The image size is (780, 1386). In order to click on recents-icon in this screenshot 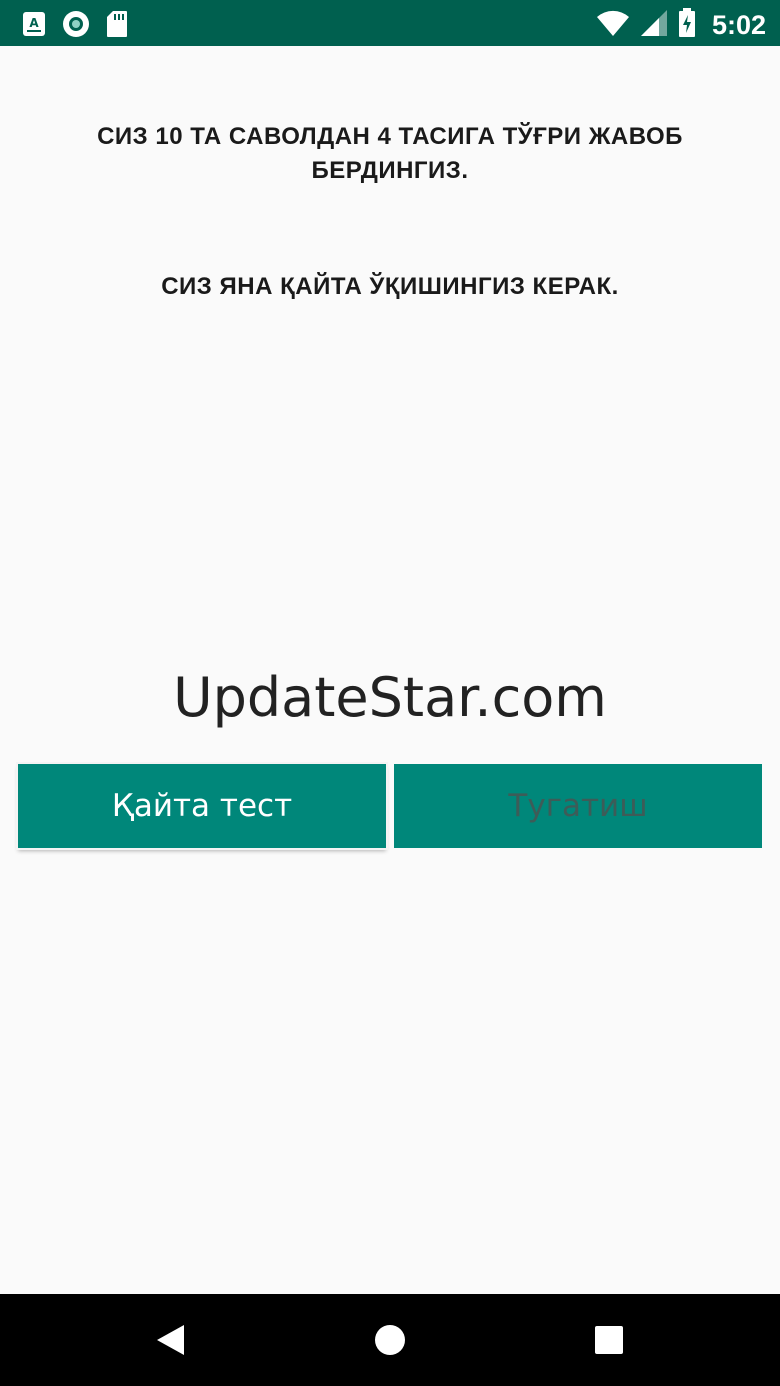, I will do `click(609, 1340)`.